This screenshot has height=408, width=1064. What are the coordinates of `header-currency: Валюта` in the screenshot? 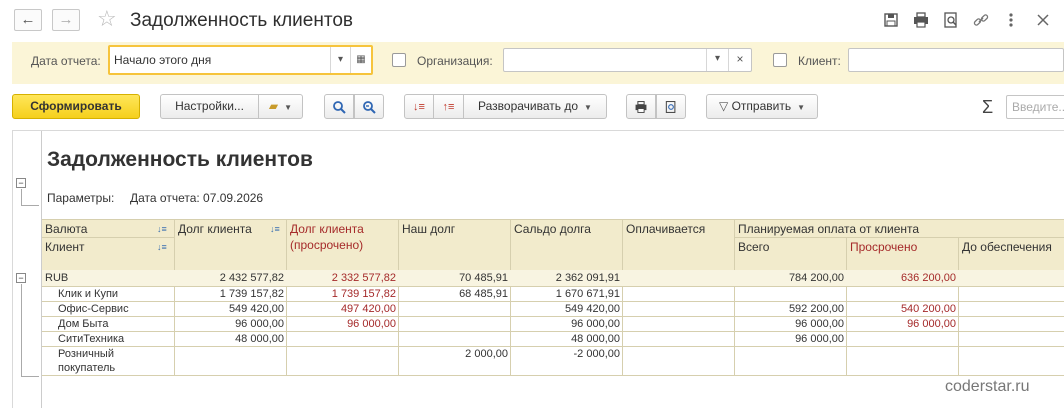 It's located at (66, 229).